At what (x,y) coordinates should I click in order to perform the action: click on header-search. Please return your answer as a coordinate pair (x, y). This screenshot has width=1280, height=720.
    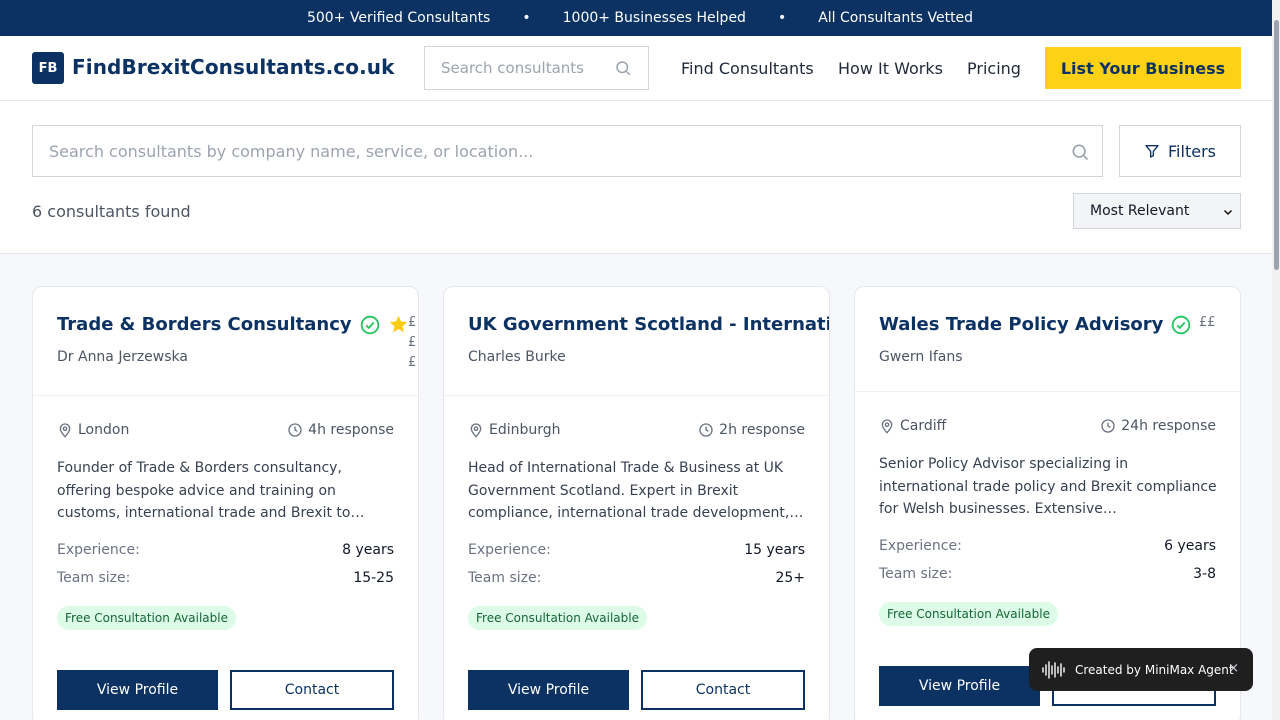
    Looking at the image, I should click on (536, 68).